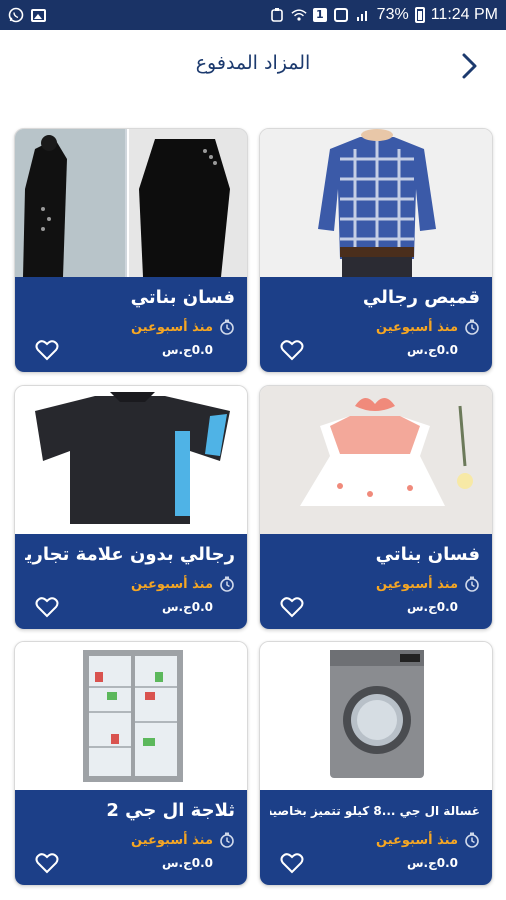 The width and height of the screenshot is (506, 900). I want to click on product-title: قميص رجالي, so click(421, 297).